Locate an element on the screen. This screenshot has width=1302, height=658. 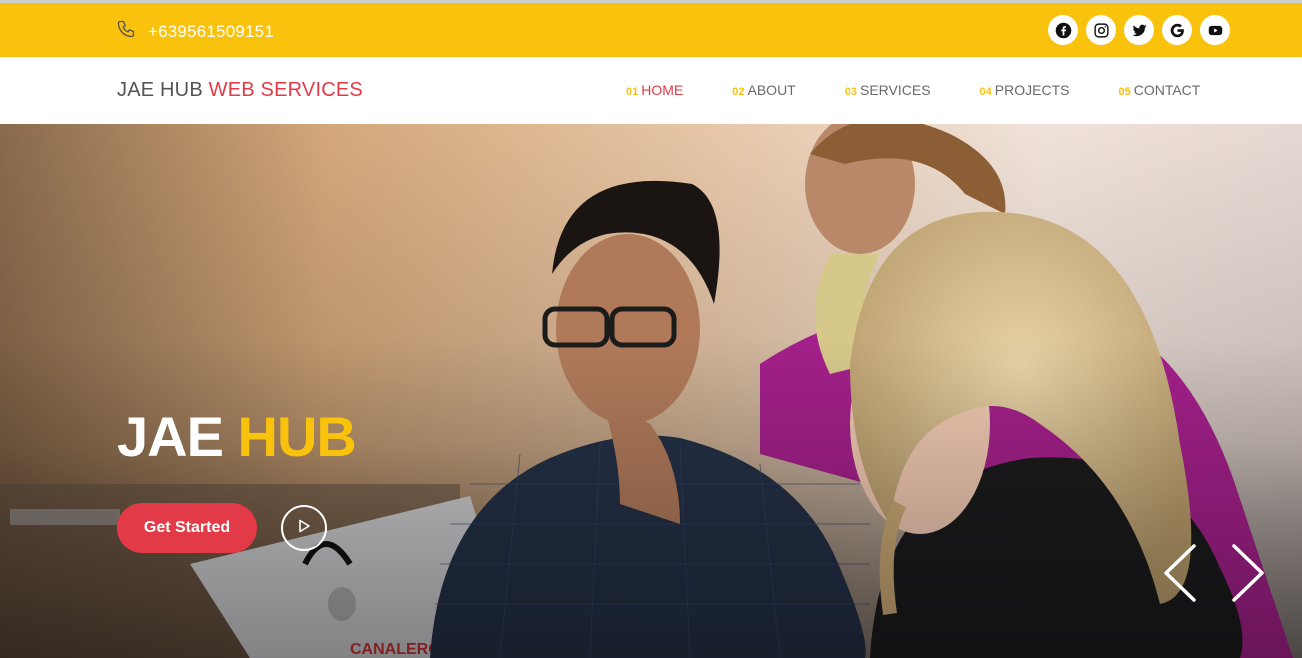
phone-contact: +639561509151 is located at coordinates (195, 31).